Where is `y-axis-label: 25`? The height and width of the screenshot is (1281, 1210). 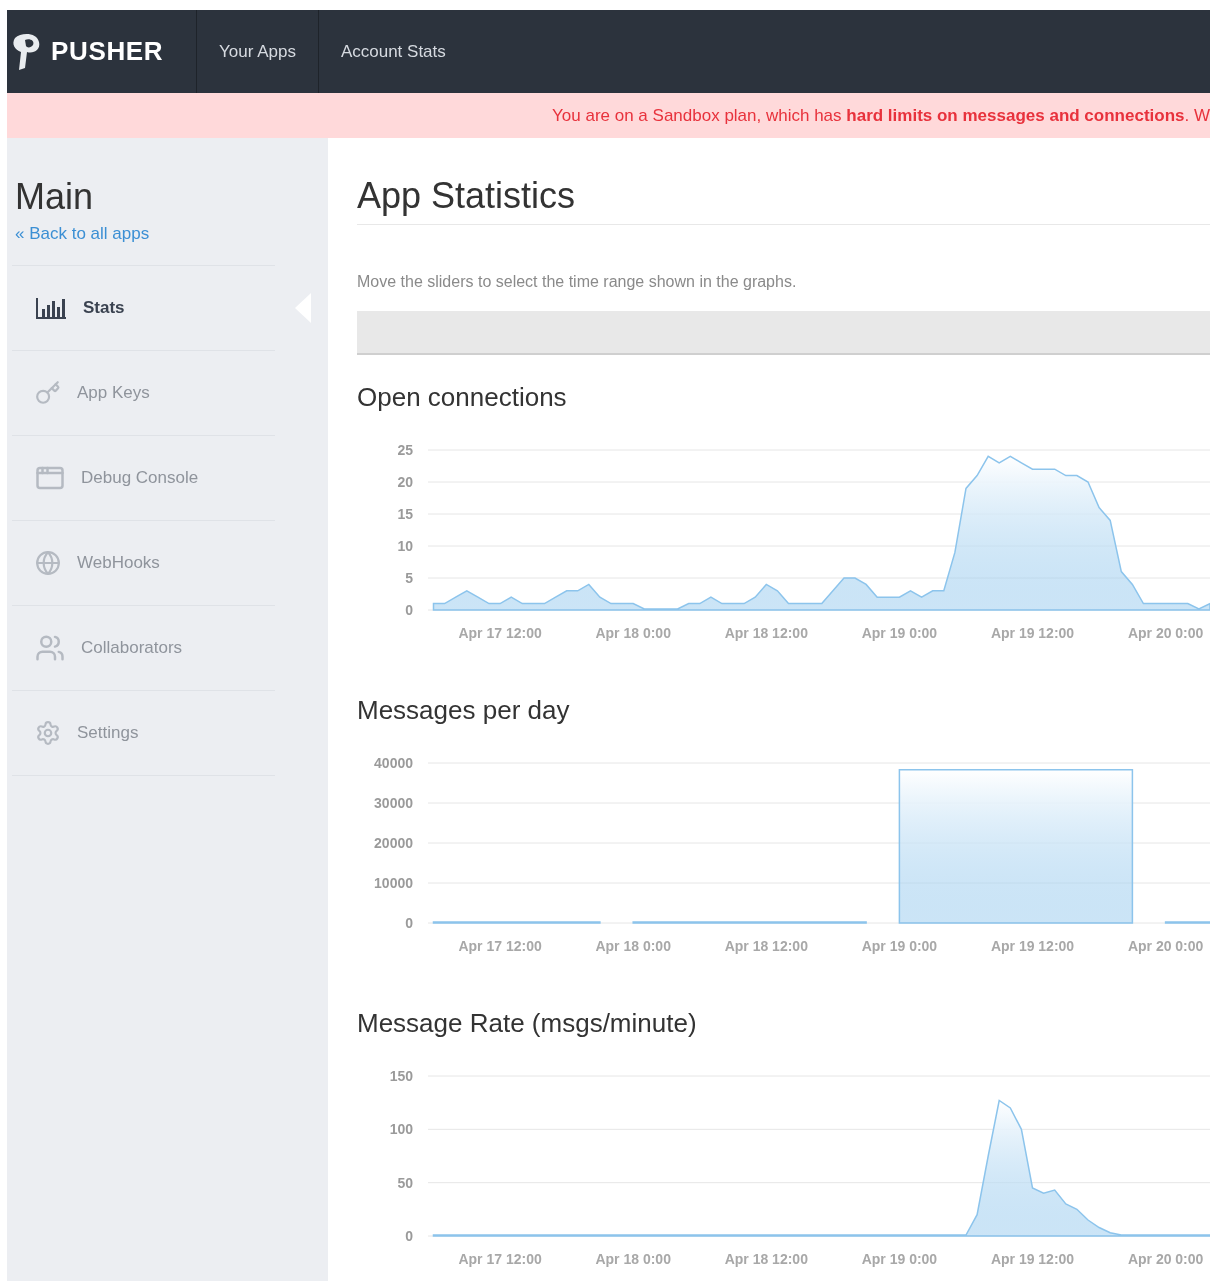 y-axis-label: 25 is located at coordinates (405, 450).